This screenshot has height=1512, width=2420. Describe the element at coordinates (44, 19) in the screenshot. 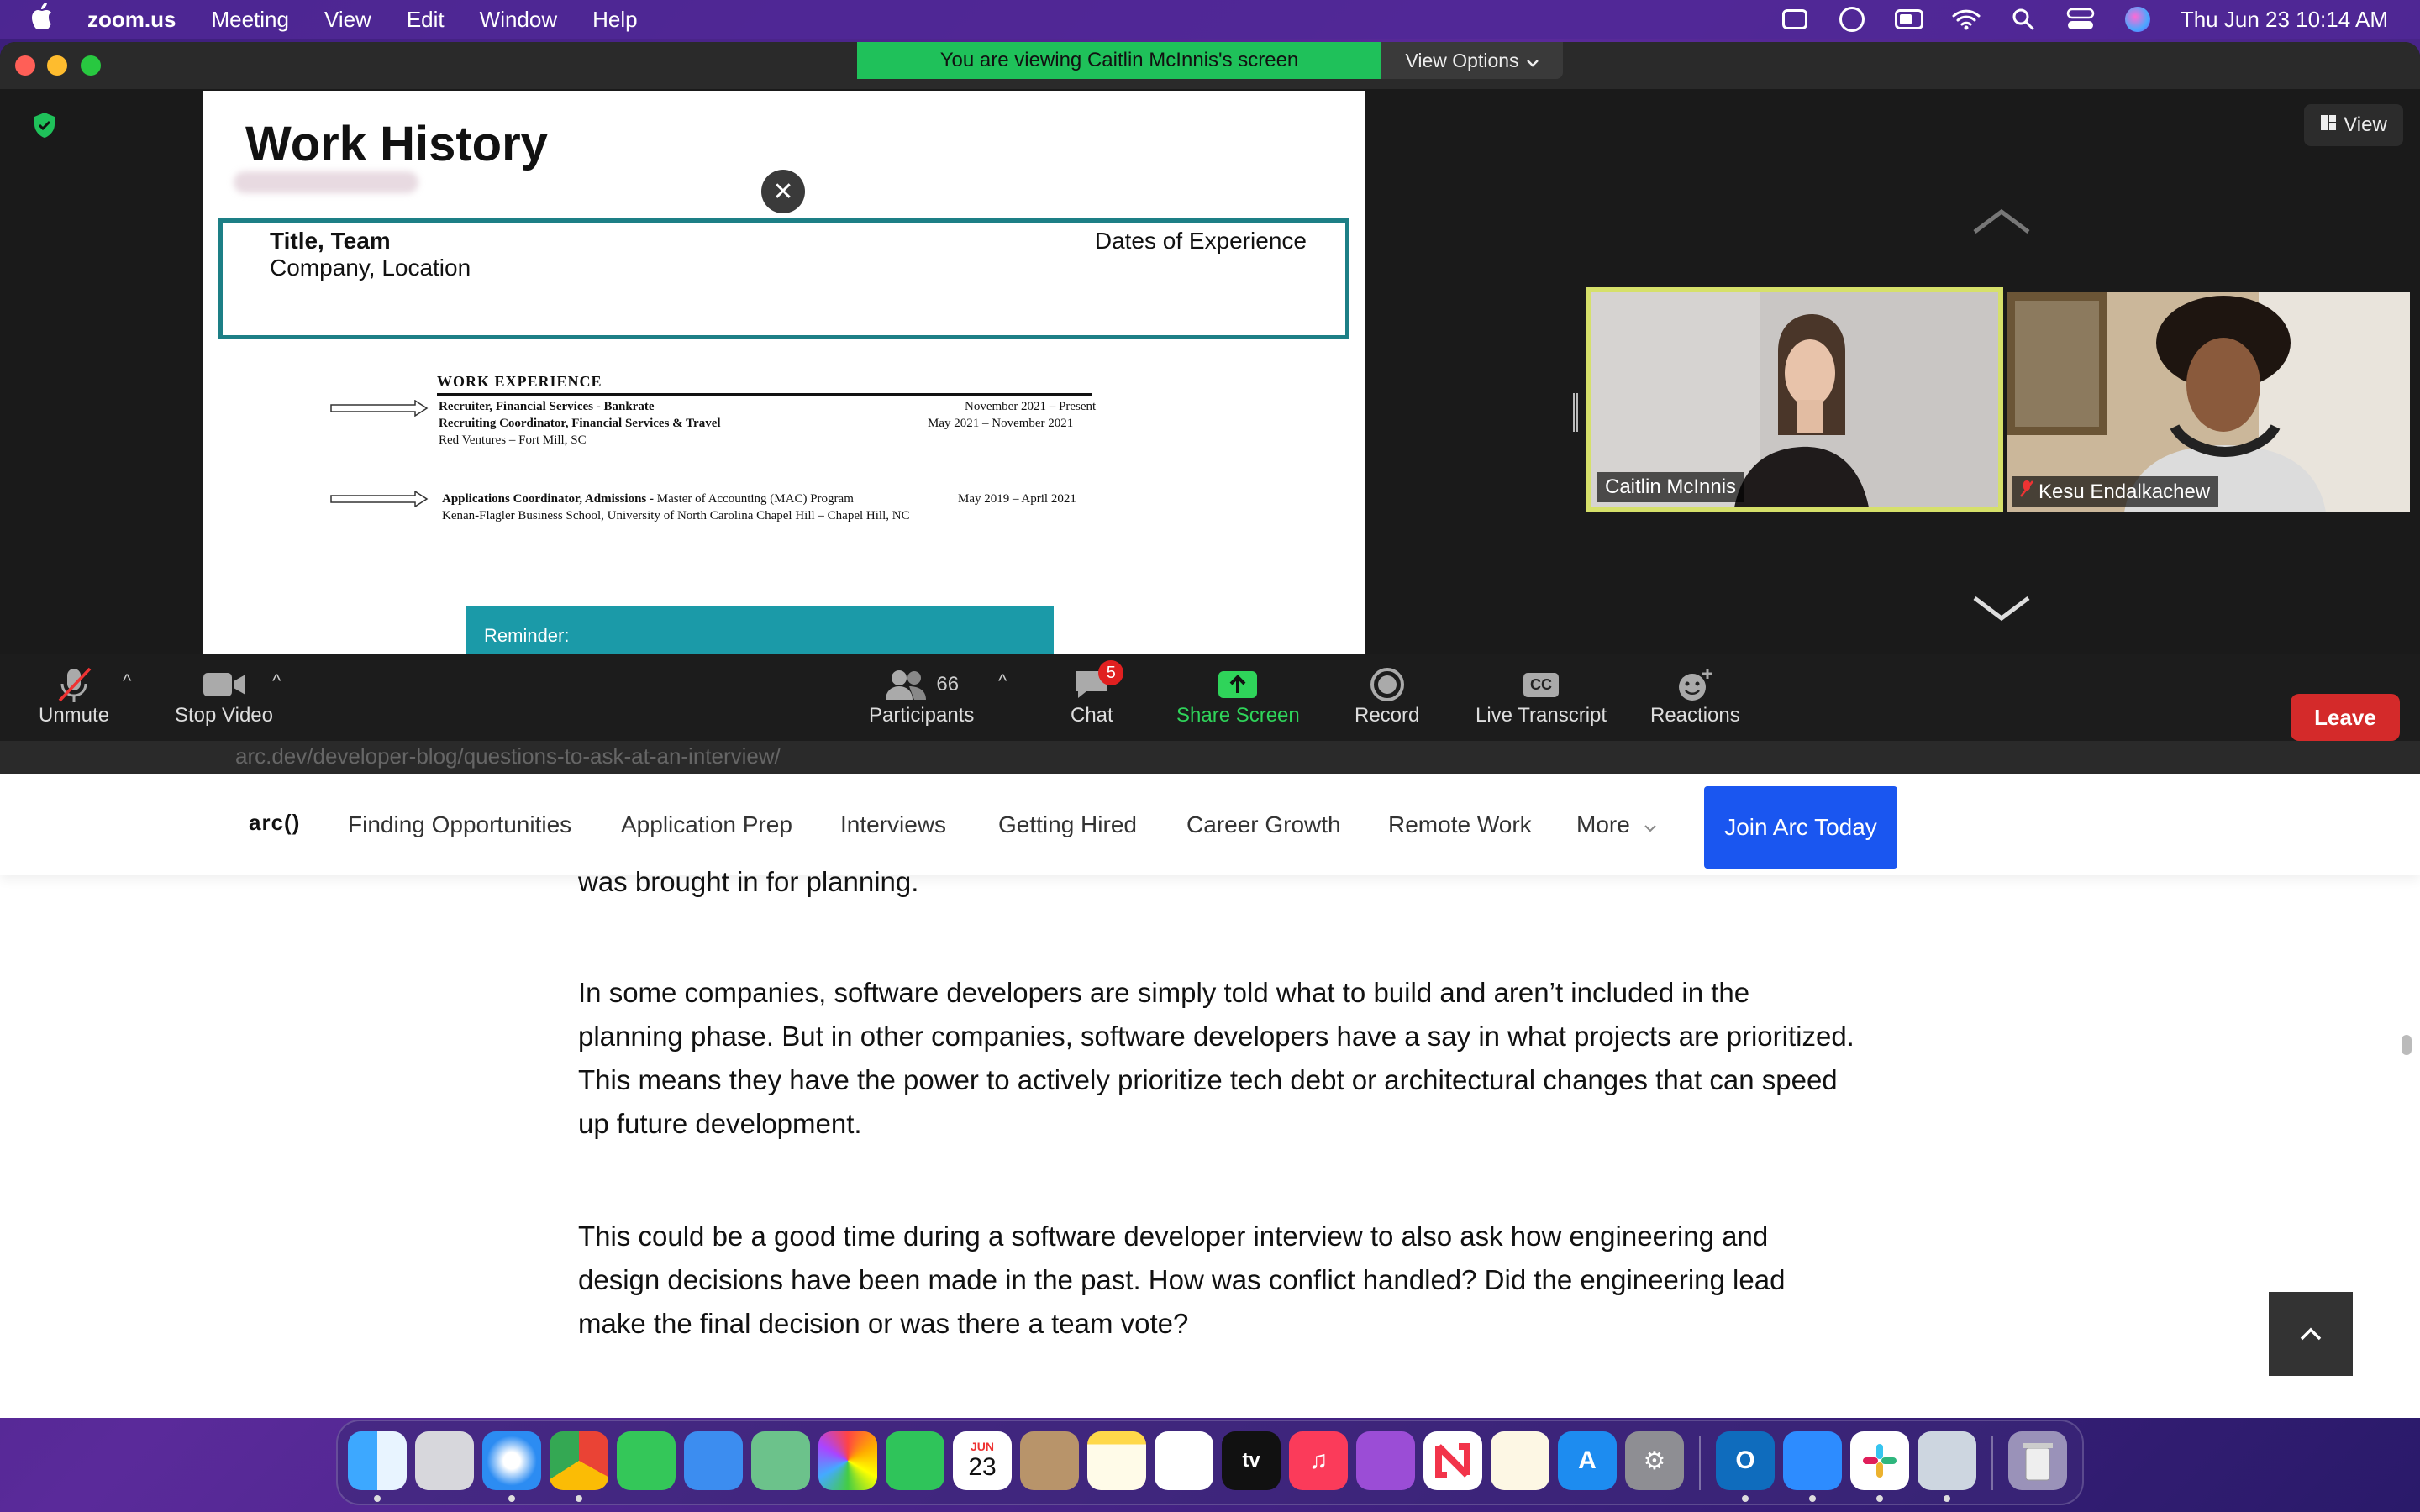

I see `apple-menu-icon` at that location.